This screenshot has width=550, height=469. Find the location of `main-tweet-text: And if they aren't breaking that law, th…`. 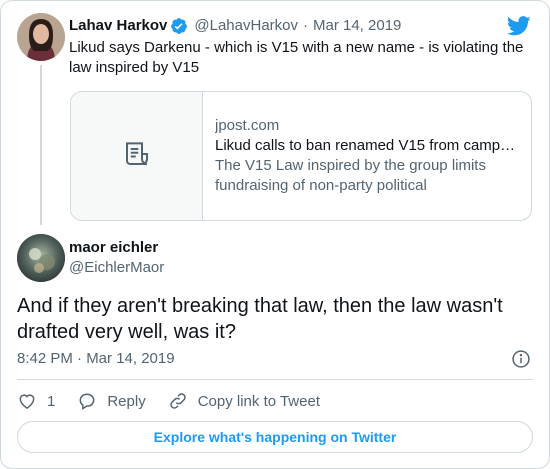

main-tweet-text: And if they aren't breaking that law, th… is located at coordinates (260, 319).